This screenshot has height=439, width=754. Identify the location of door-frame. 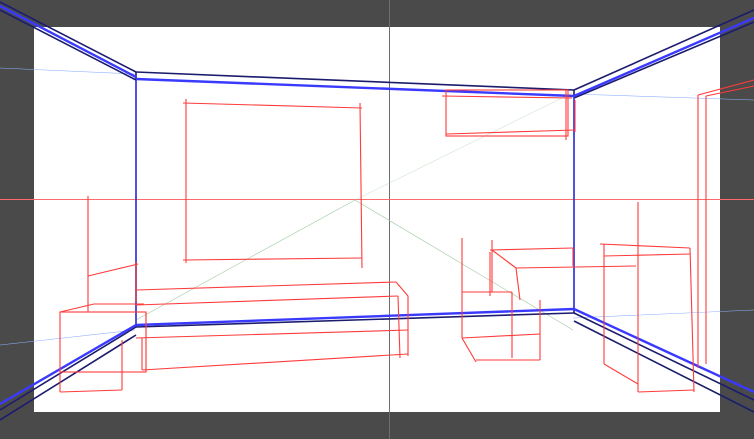
(725, 223).